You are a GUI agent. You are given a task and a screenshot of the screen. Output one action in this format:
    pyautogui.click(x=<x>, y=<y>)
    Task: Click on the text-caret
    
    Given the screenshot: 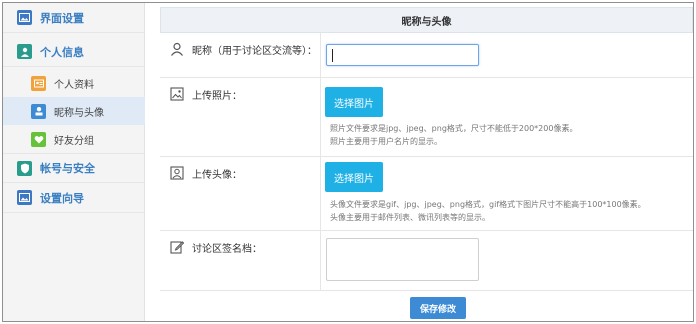 What is the action you would take?
    pyautogui.click(x=332, y=55)
    